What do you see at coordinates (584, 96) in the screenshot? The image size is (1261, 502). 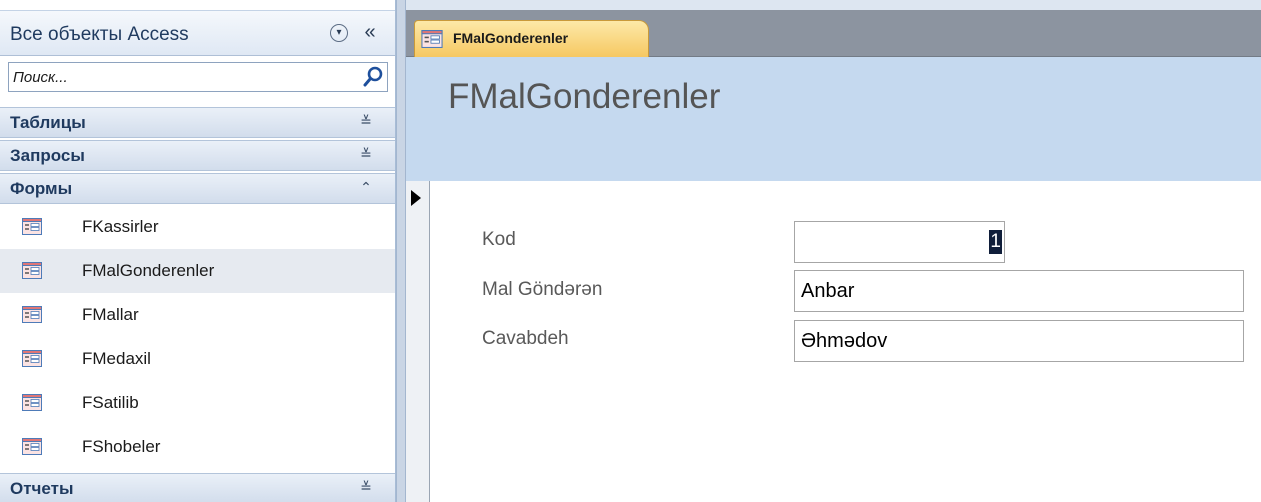 I see `form-title: FMalGonderenler` at bounding box center [584, 96].